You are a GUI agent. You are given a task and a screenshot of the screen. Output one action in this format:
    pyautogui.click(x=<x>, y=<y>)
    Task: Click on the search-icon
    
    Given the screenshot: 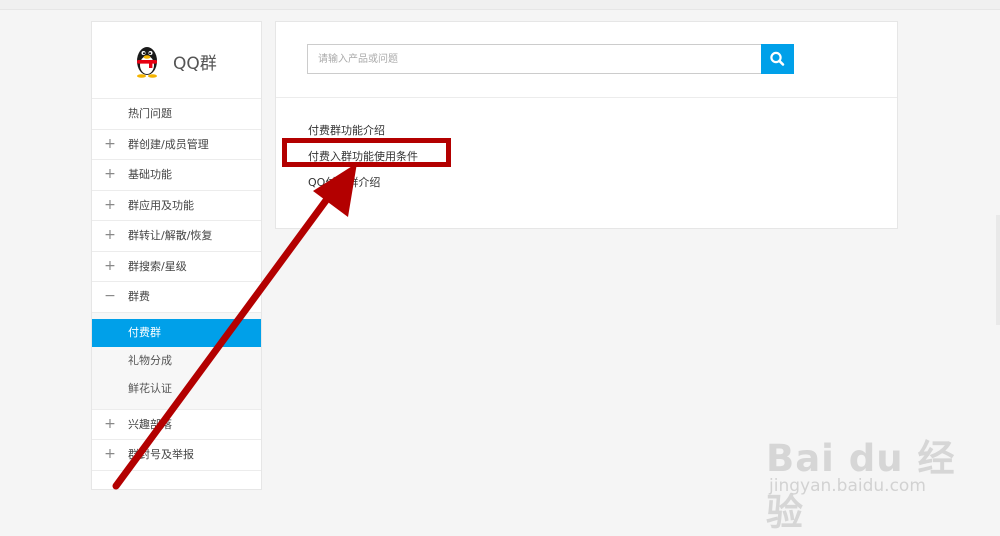 What is the action you would take?
    pyautogui.click(x=777, y=58)
    